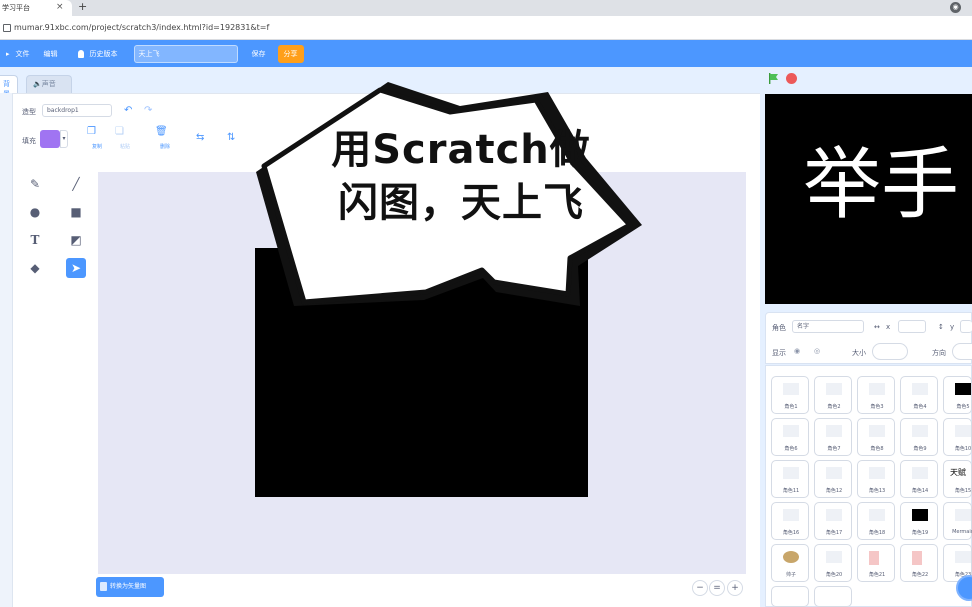  I want to click on sprite-tile: 角色1, so click(790, 395).